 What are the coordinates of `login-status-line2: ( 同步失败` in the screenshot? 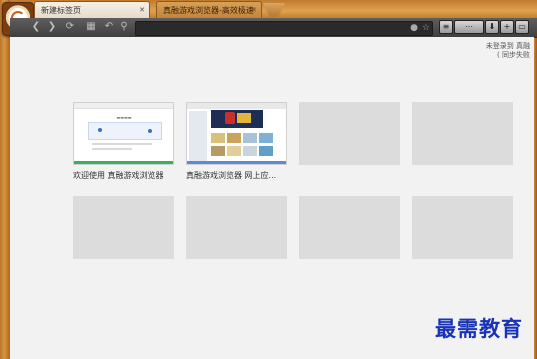 It's located at (513, 55).